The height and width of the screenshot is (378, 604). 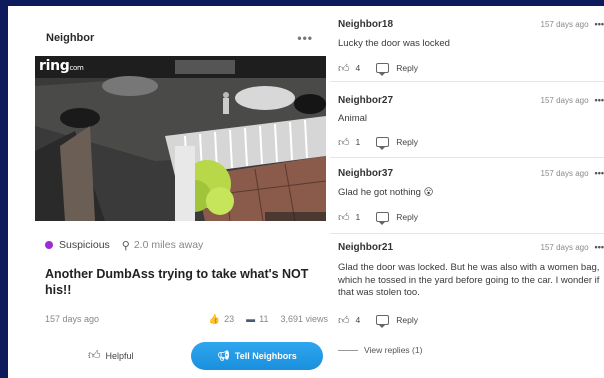 I want to click on ring-logo: ringcom, so click(x=61, y=66).